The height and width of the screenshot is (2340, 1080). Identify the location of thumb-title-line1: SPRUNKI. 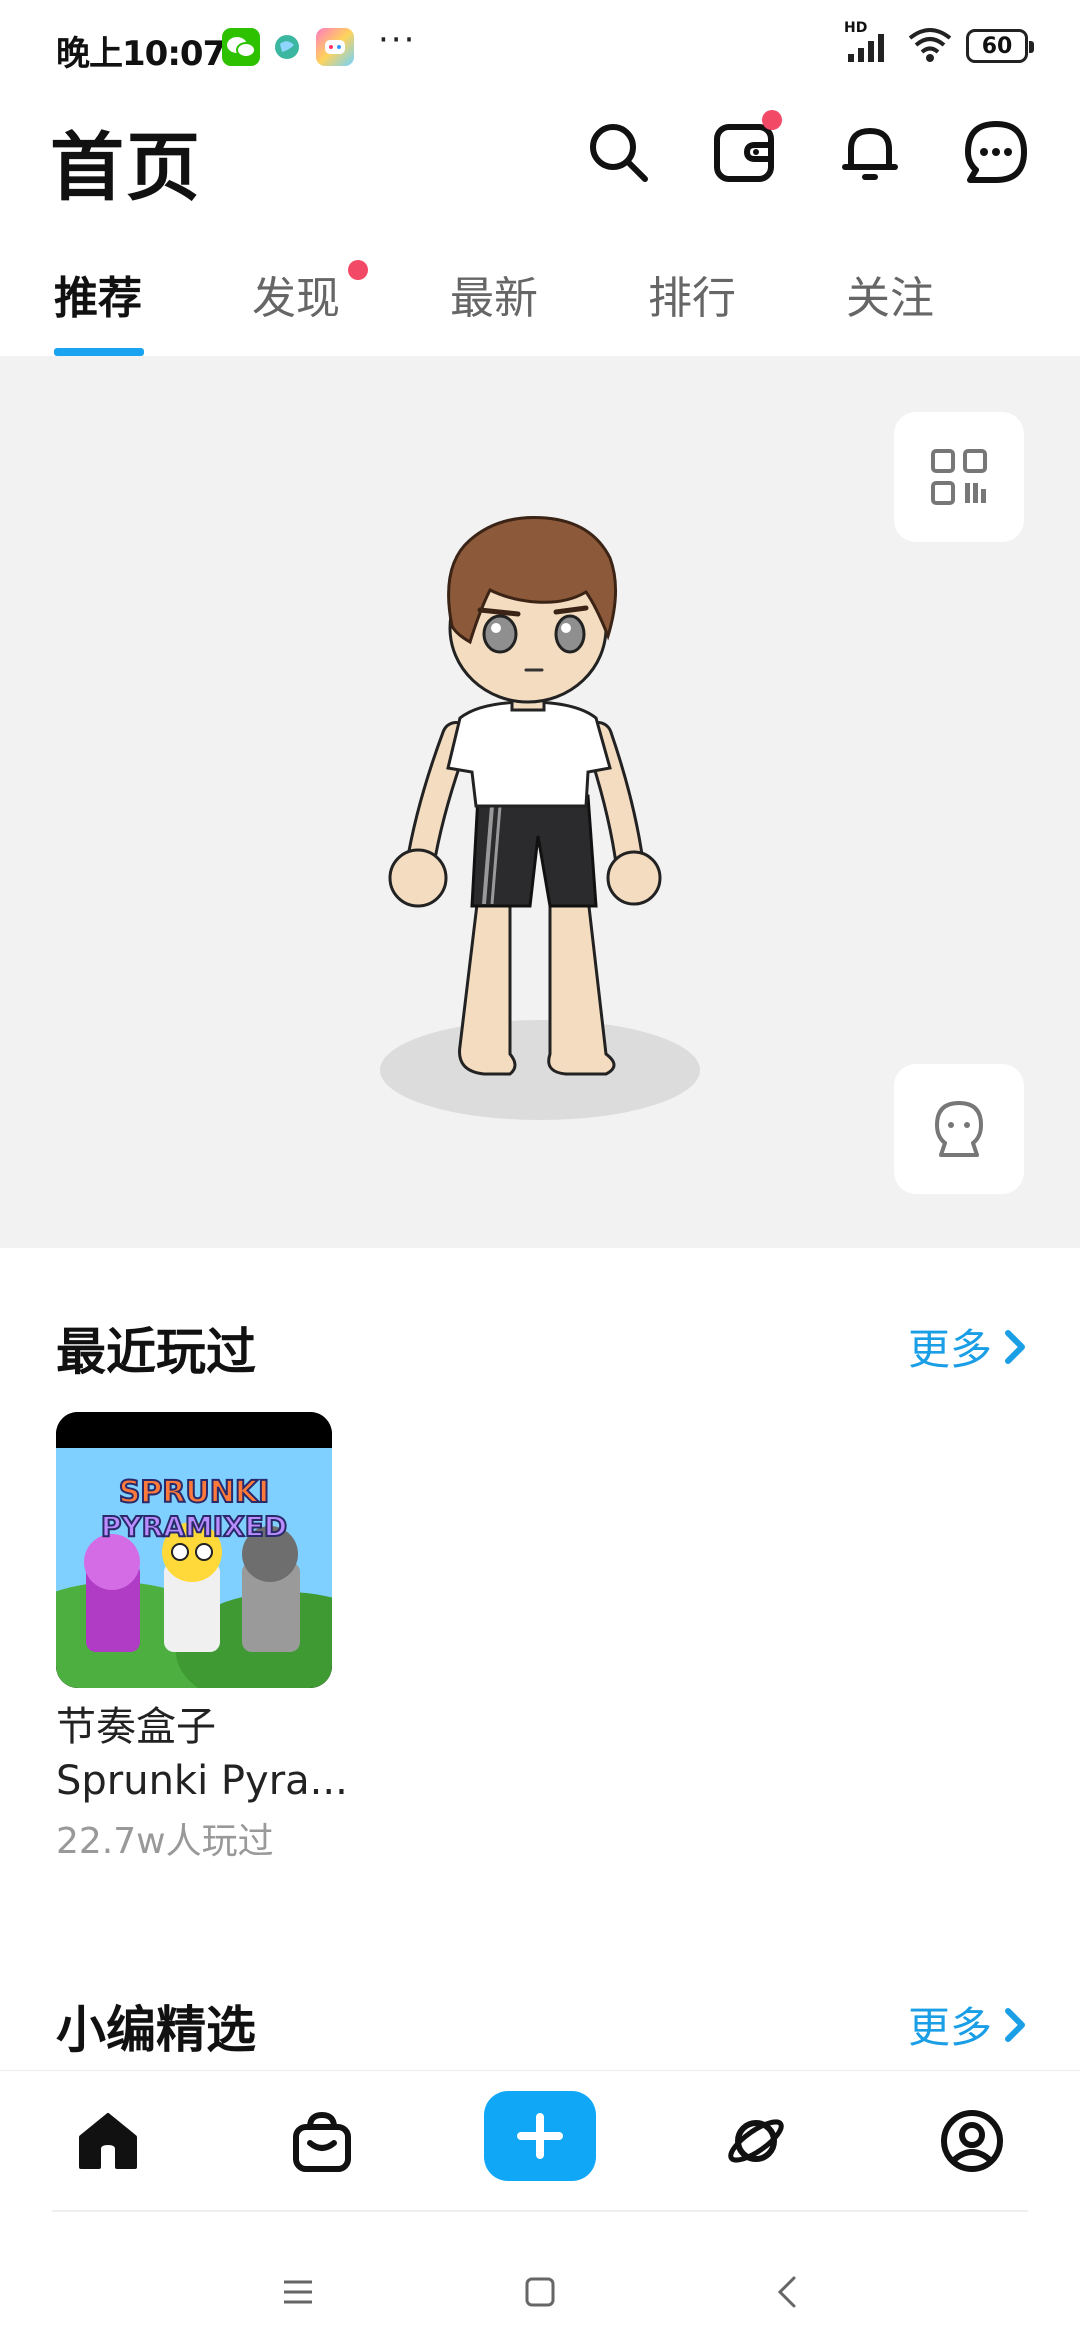
(194, 1492).